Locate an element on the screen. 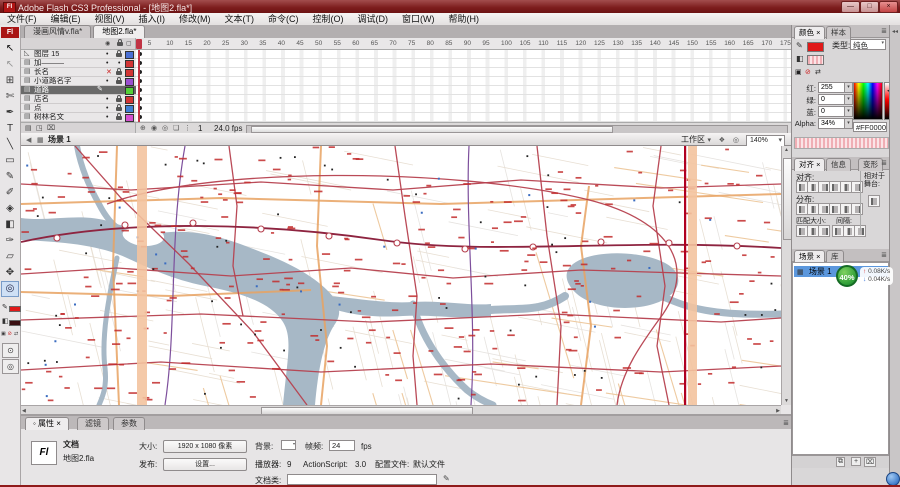 This screenshot has width=900, height=487. collapse-panels-icon: ◂◂ is located at coordinates (895, 31).